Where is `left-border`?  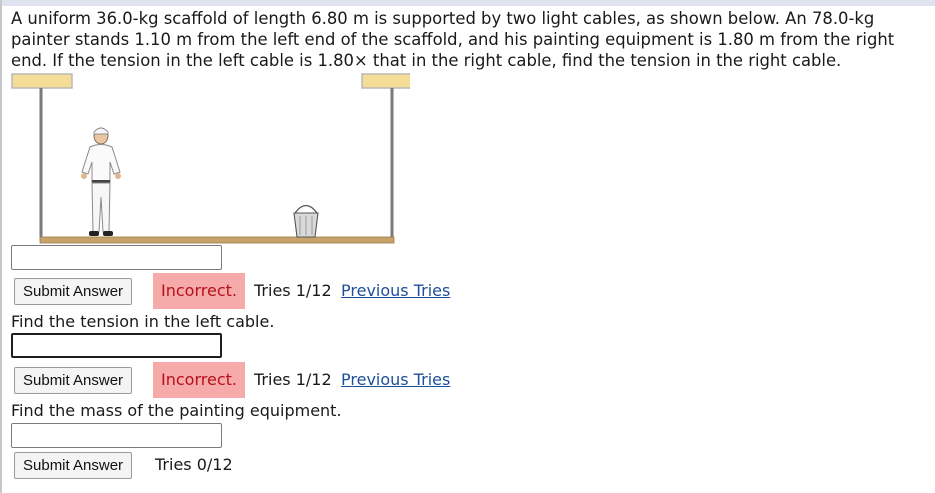
left-border is located at coordinates (1, 246).